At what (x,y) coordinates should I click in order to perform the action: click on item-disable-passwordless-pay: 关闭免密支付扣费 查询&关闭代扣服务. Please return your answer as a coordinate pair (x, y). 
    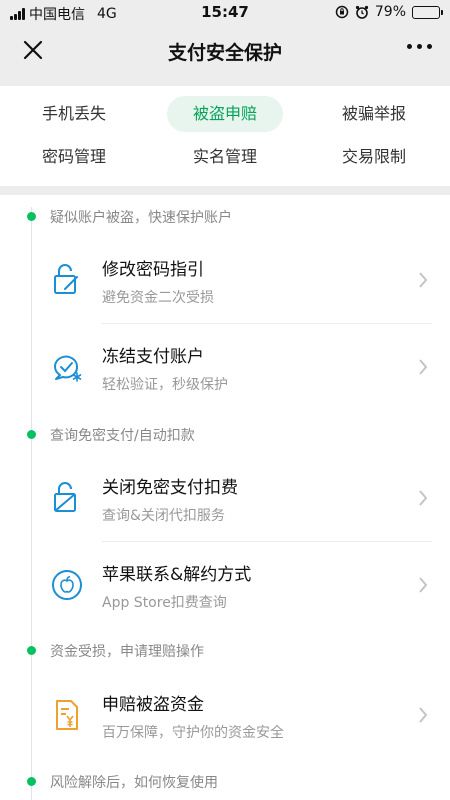
    Looking at the image, I should click on (236, 498).